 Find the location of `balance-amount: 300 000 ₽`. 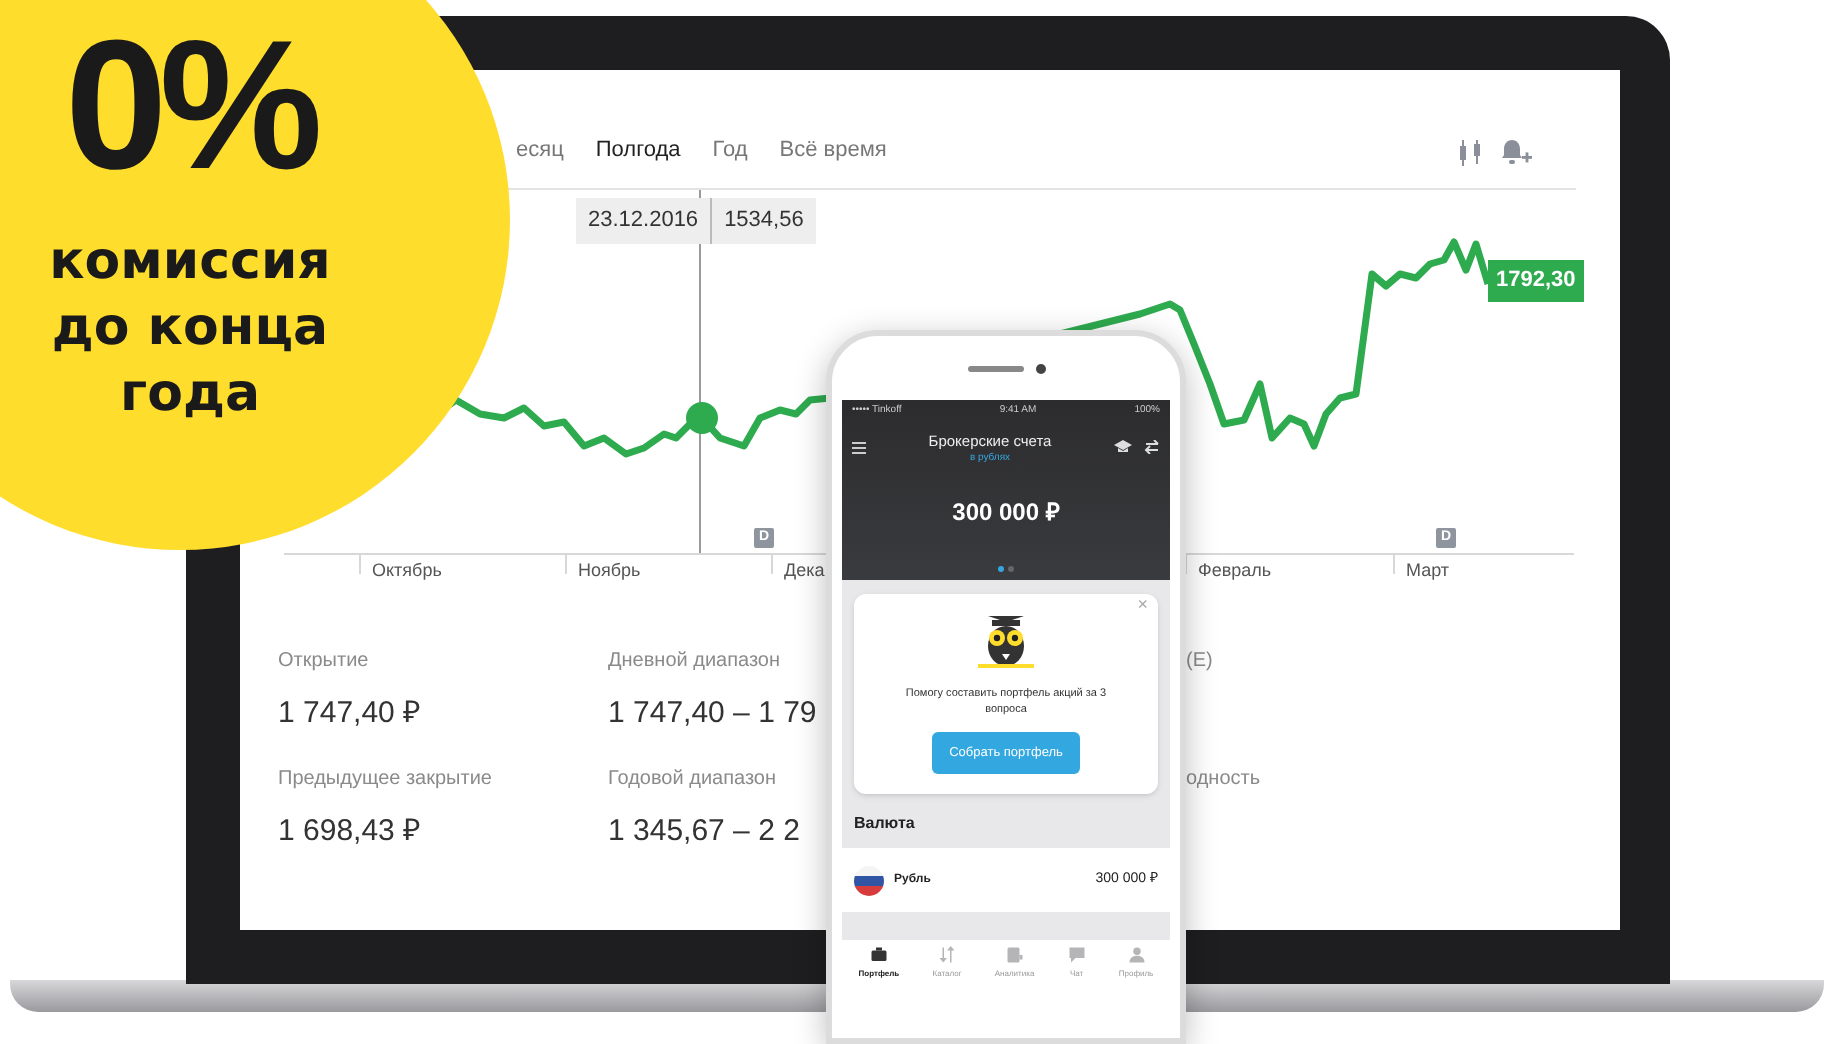

balance-amount: 300 000 ₽ is located at coordinates (1006, 513).